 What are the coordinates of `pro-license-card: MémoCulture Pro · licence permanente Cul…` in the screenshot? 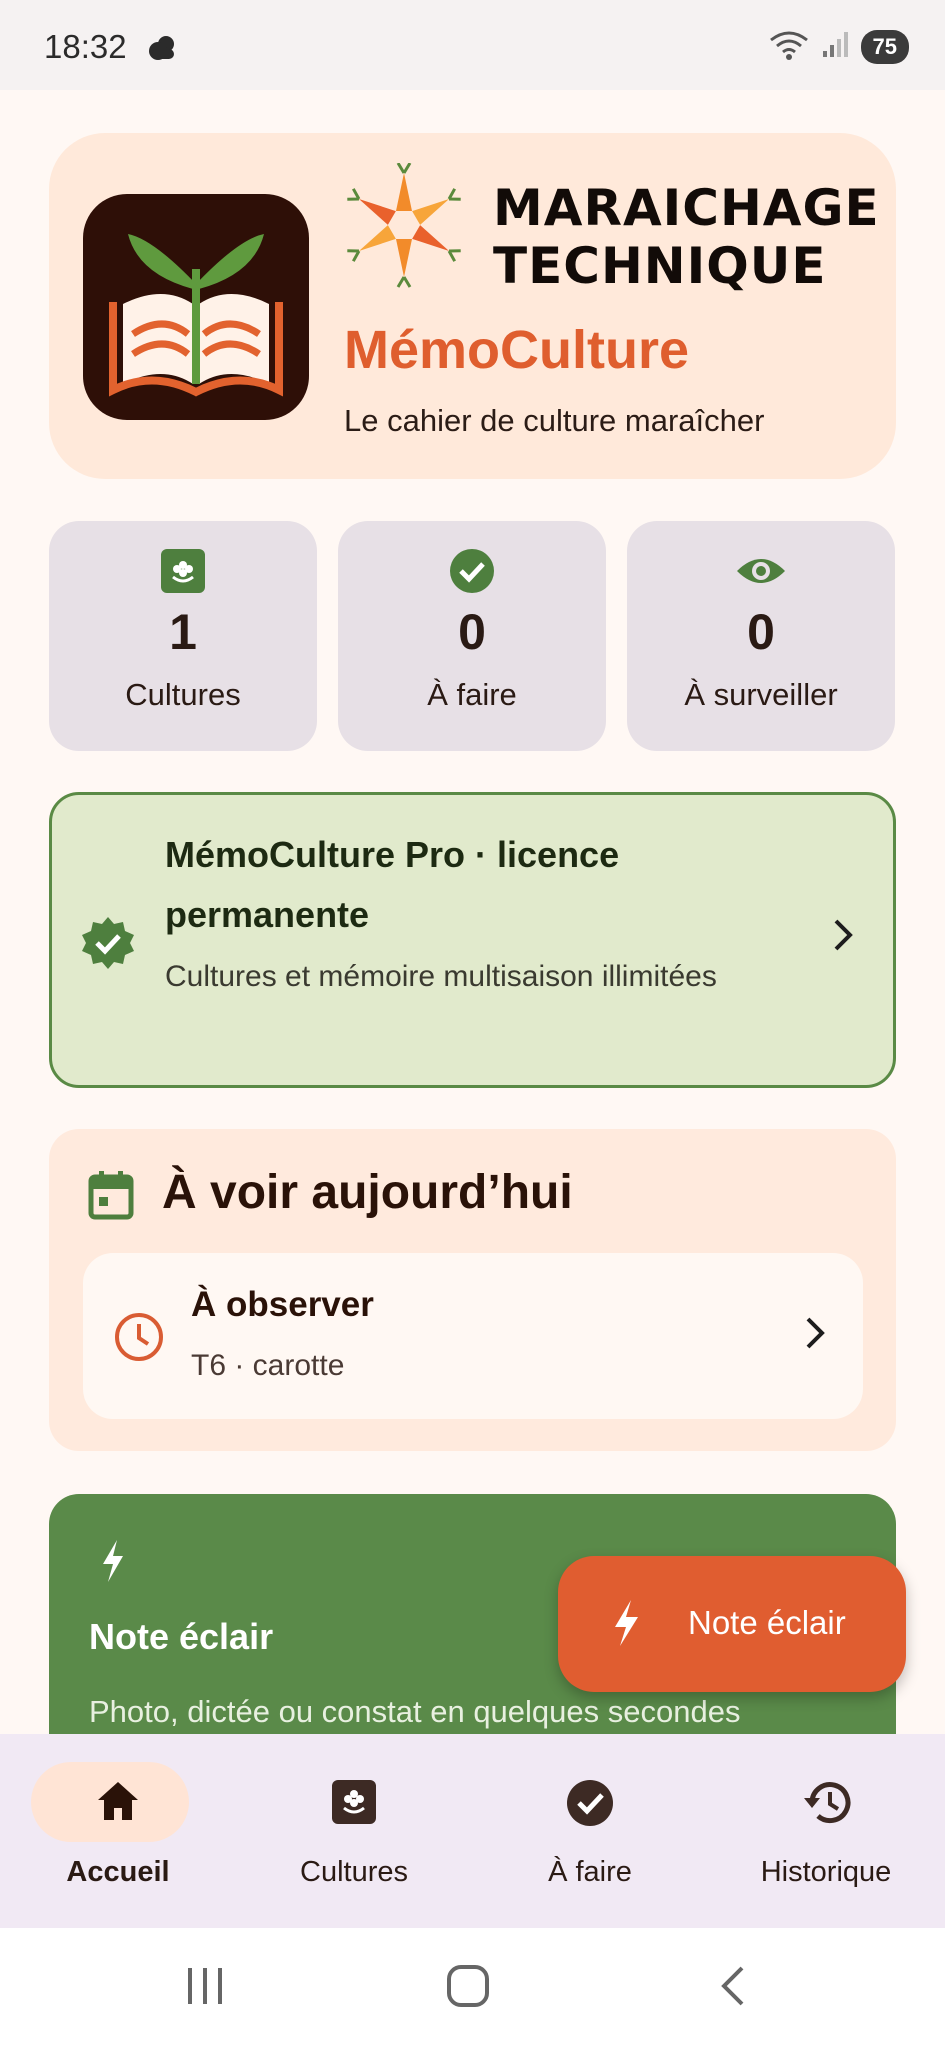 It's located at (472, 940).